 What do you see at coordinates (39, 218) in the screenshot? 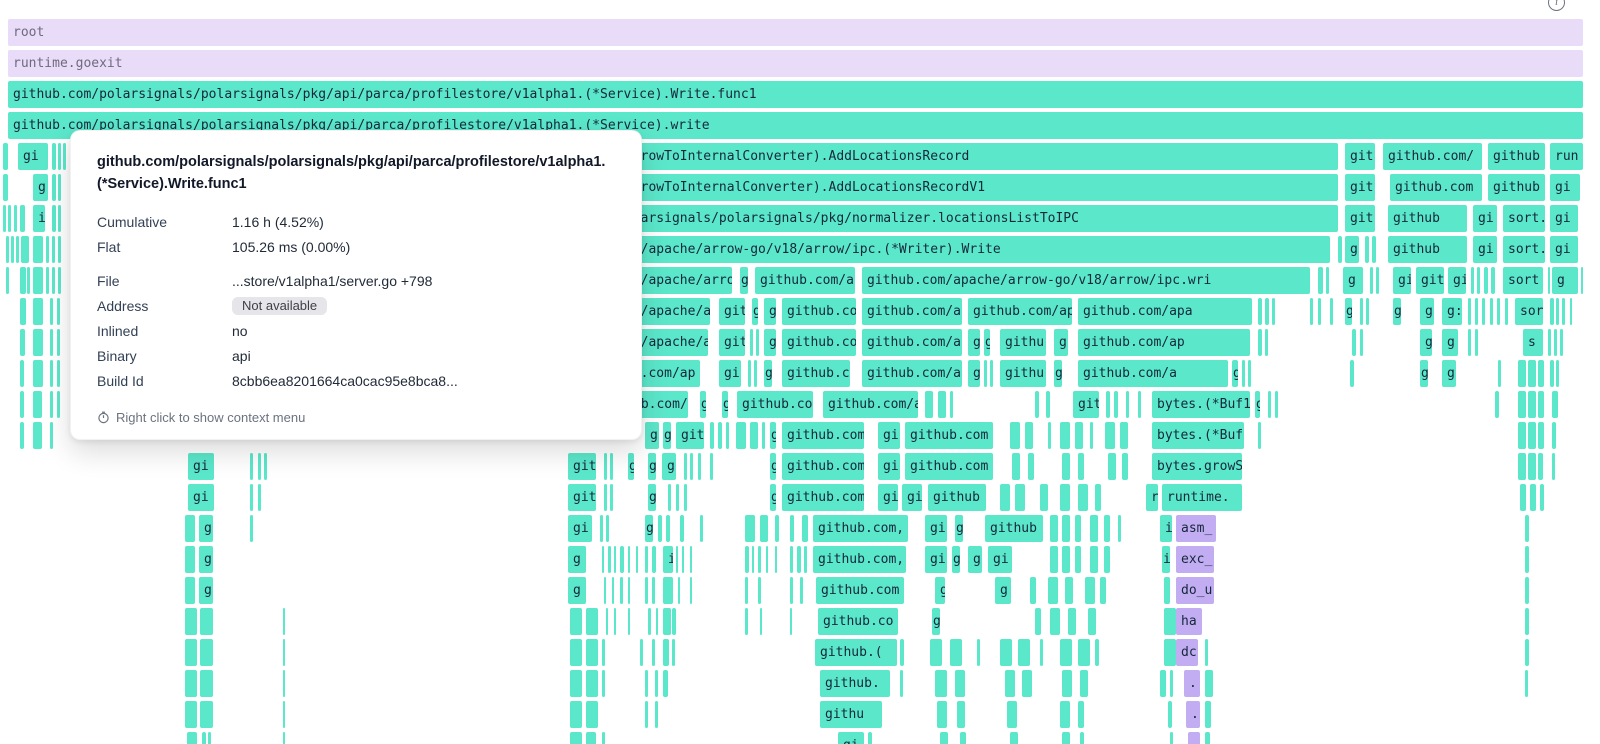
I see `flame-block: i` at bounding box center [39, 218].